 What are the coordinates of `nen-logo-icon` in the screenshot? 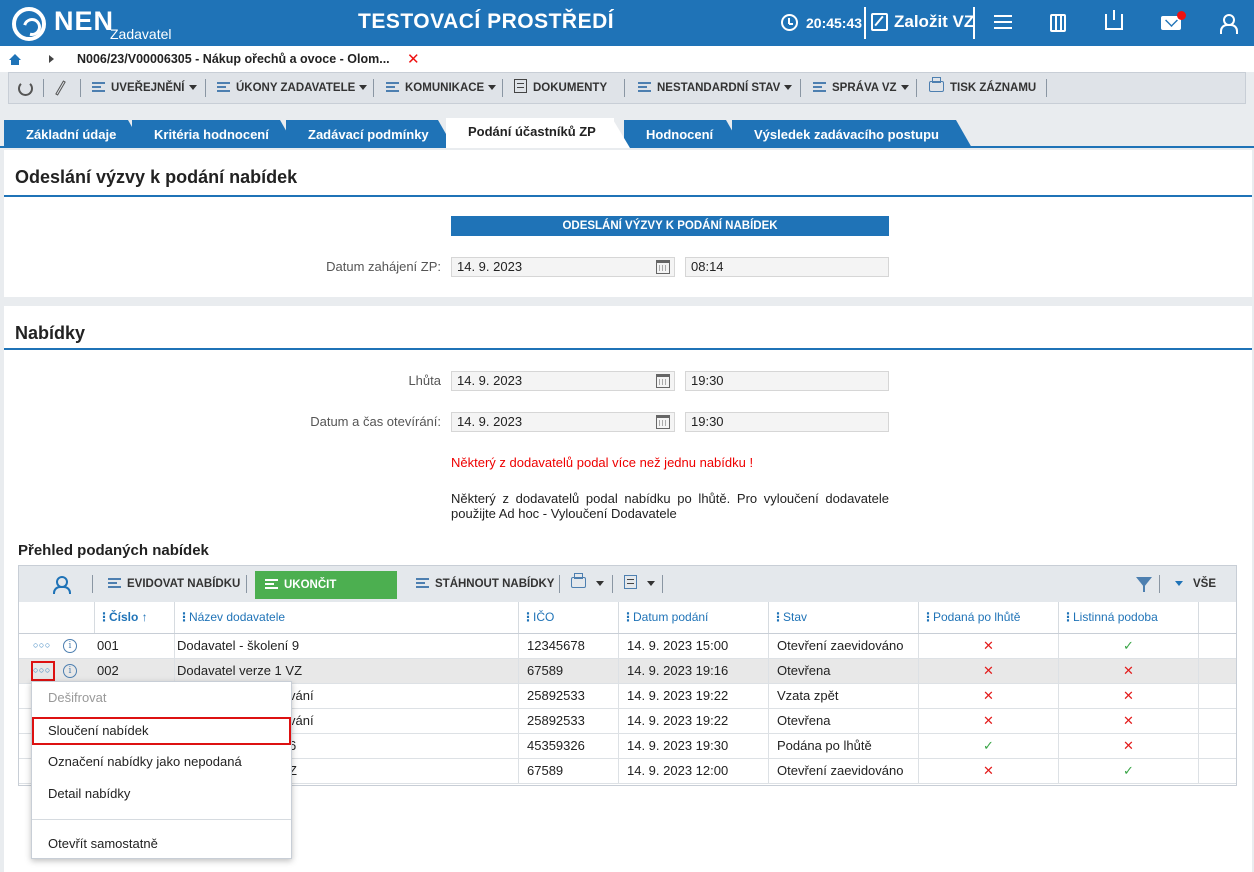 It's located at (29, 24).